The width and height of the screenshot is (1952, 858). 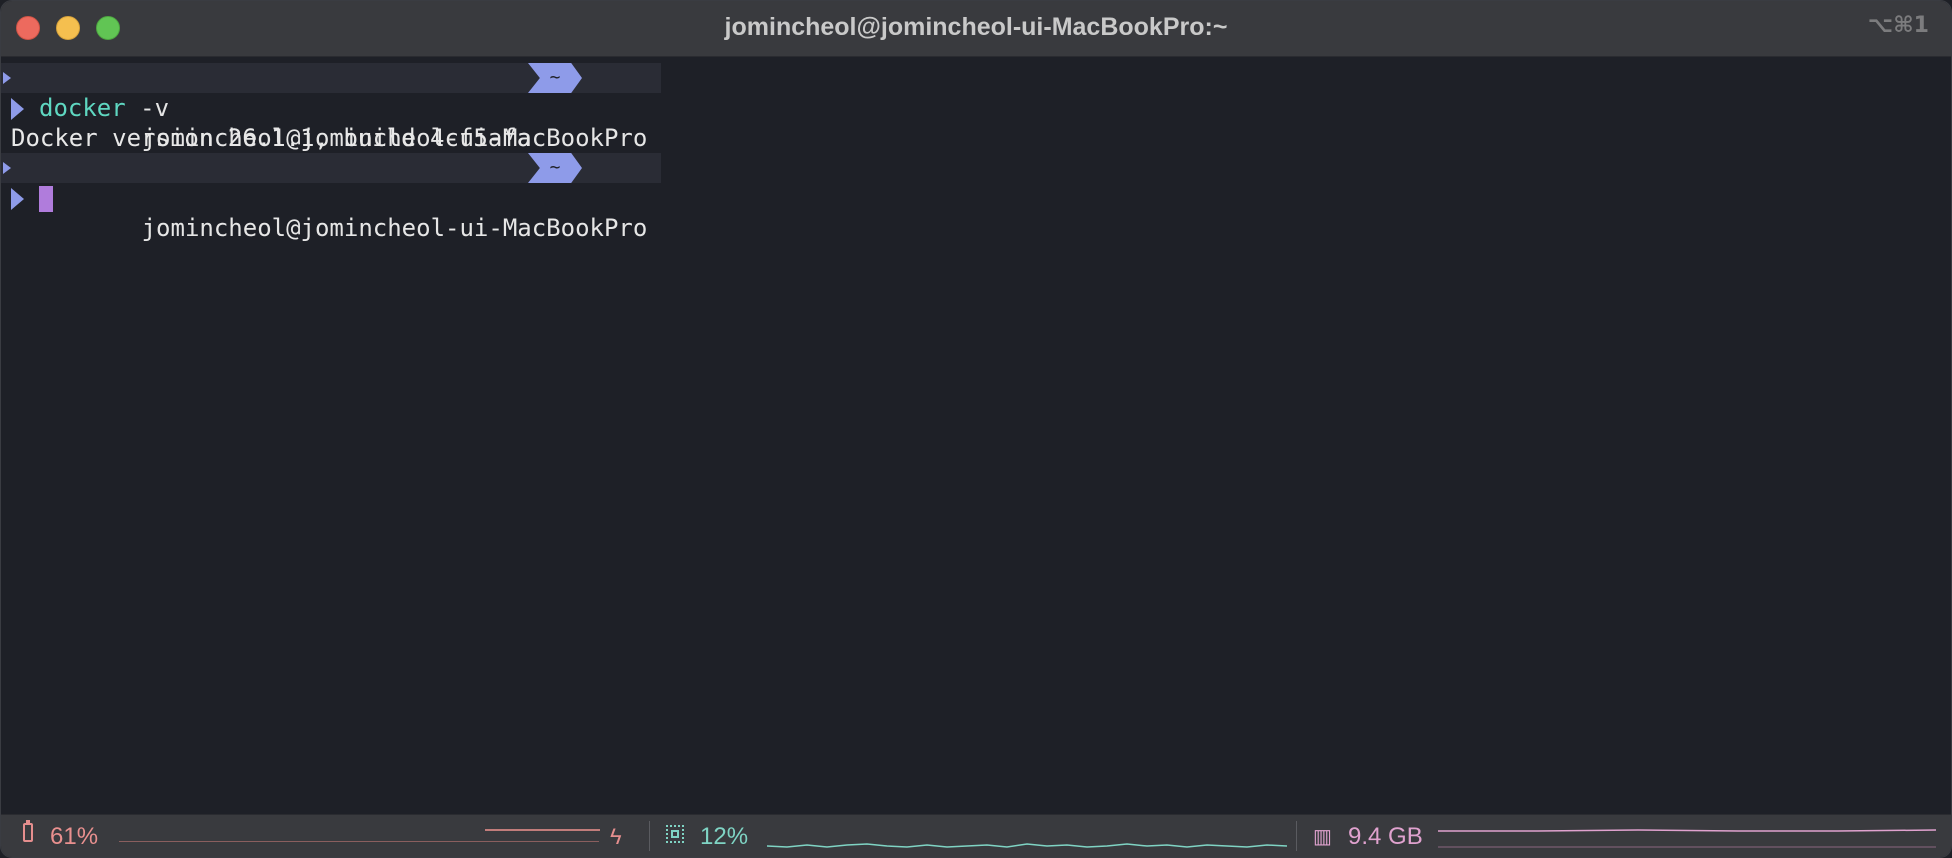 I want to click on status-bar: 61% ϟ 12% ▥ 9.4 GB, so click(x=976, y=835).